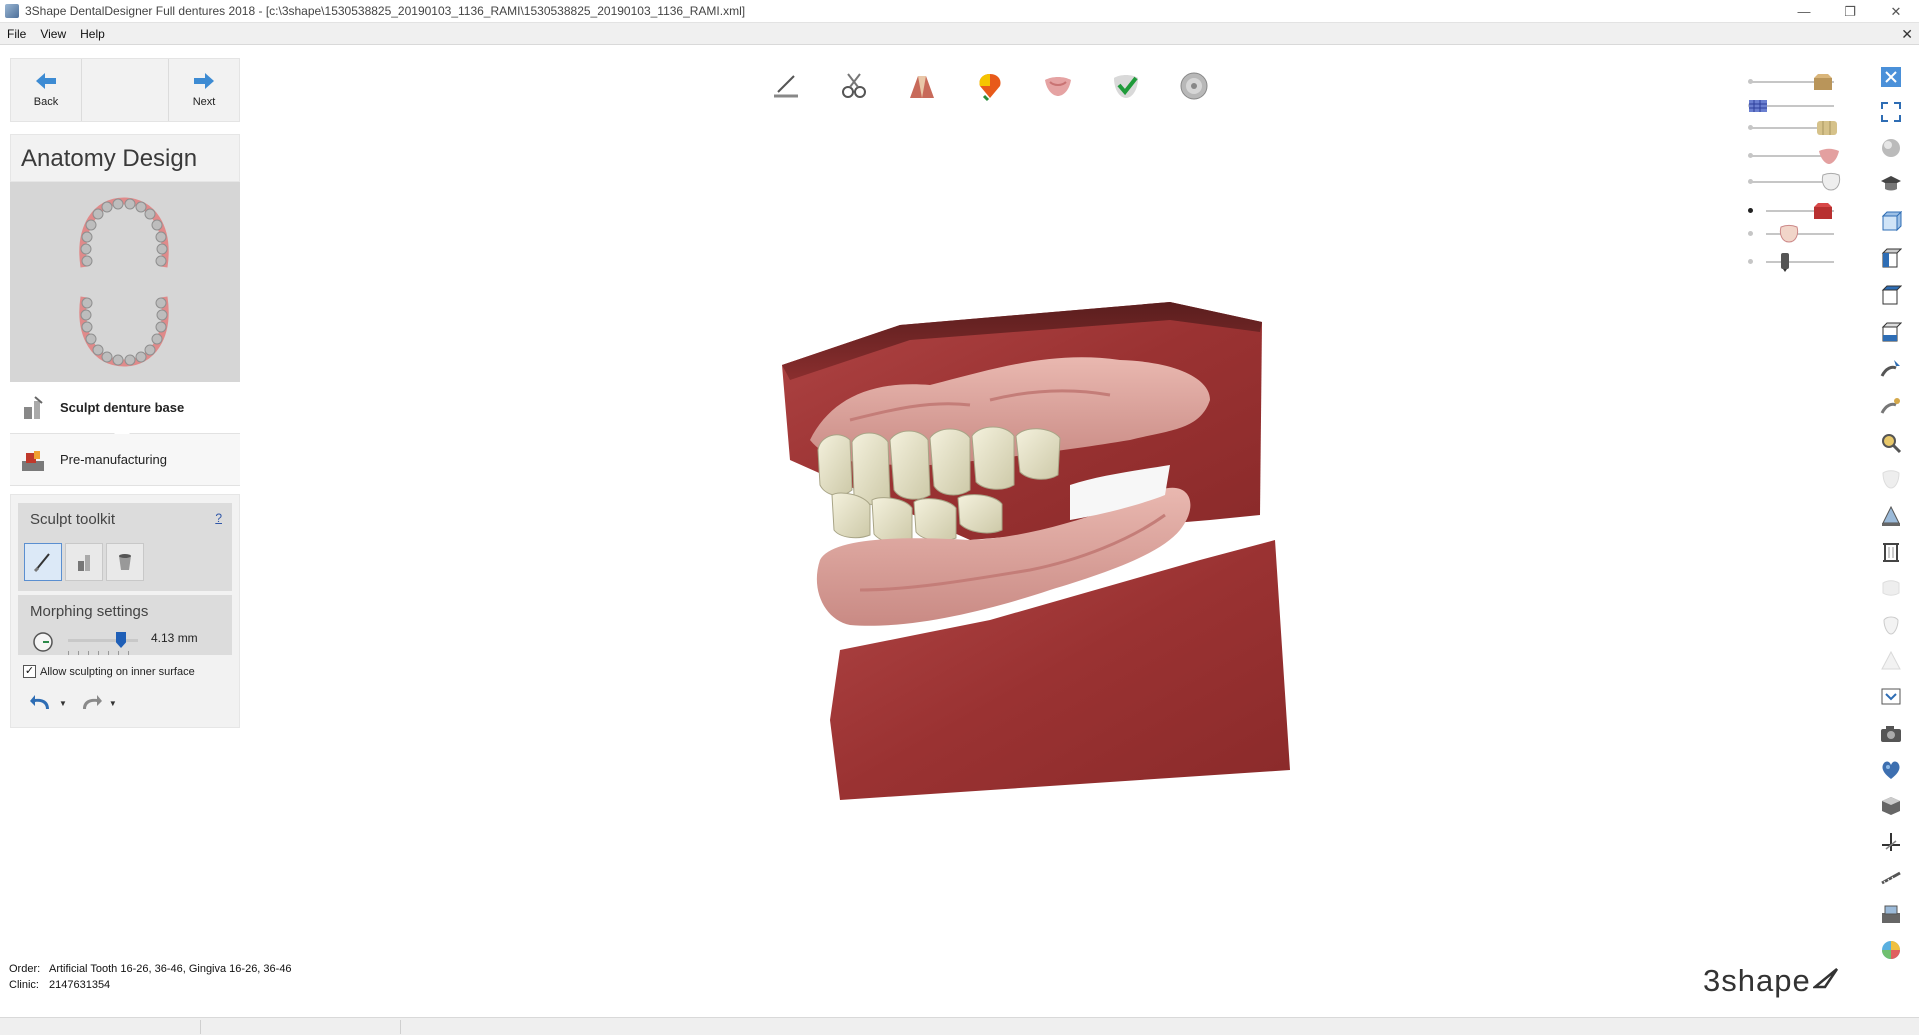  I want to click on cup-tool-button, so click(125, 562).